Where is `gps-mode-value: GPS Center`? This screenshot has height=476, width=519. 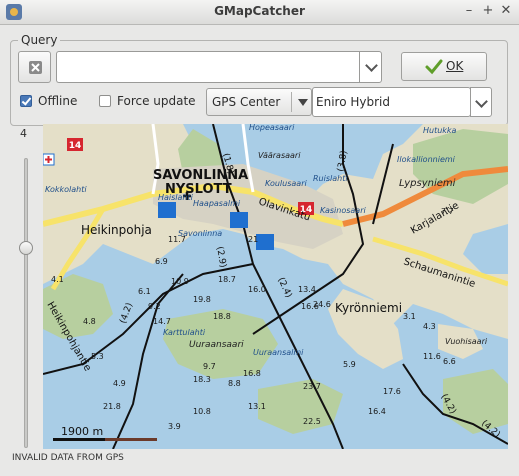
gps-mode-value: GPS Center is located at coordinates (246, 102).